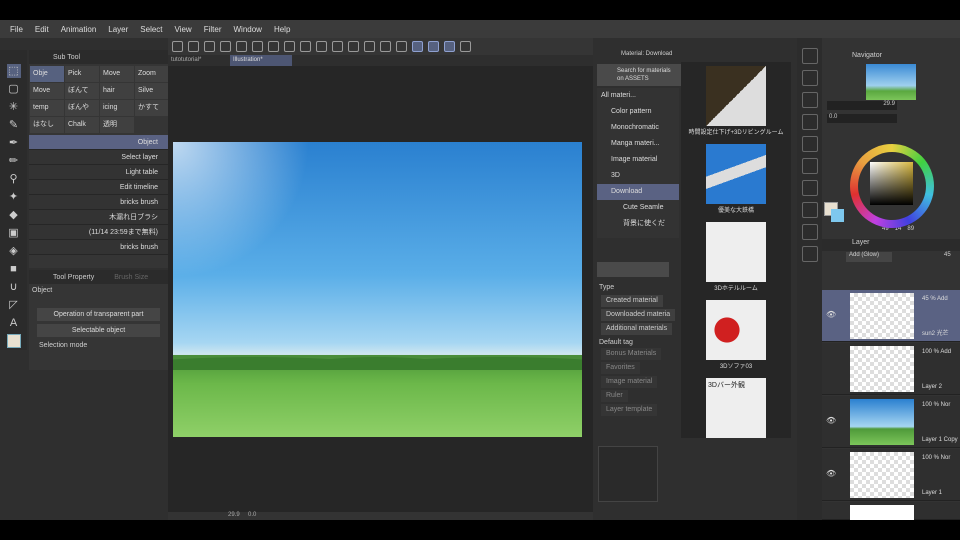  Describe the element at coordinates (321, 46) in the screenshot. I see `clear-icon` at that location.